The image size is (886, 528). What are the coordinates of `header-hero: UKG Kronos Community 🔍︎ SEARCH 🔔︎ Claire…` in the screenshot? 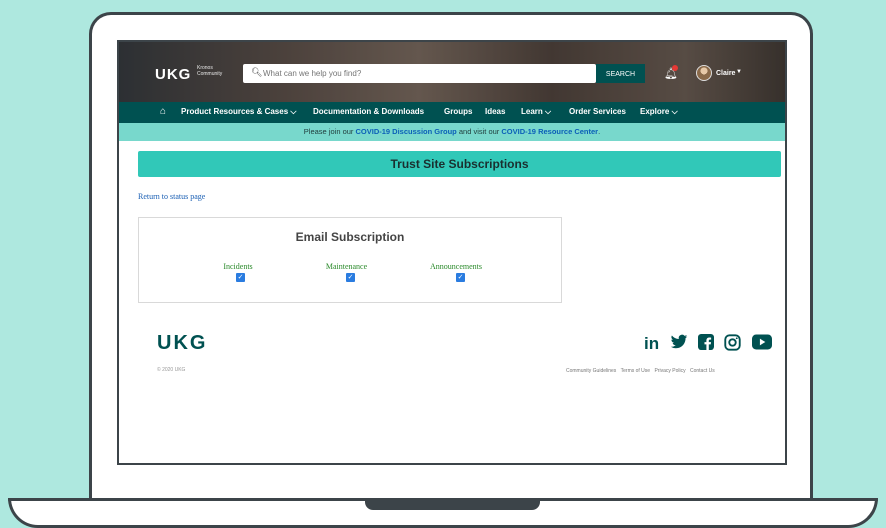 It's located at (452, 72).